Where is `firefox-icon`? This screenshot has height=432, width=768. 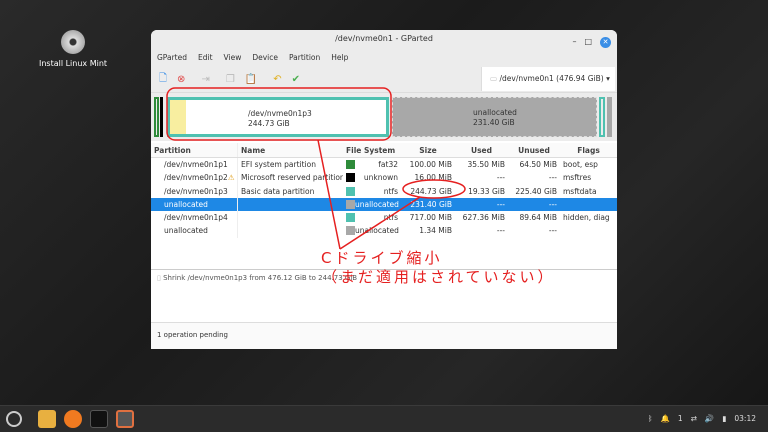 firefox-icon is located at coordinates (73, 419).